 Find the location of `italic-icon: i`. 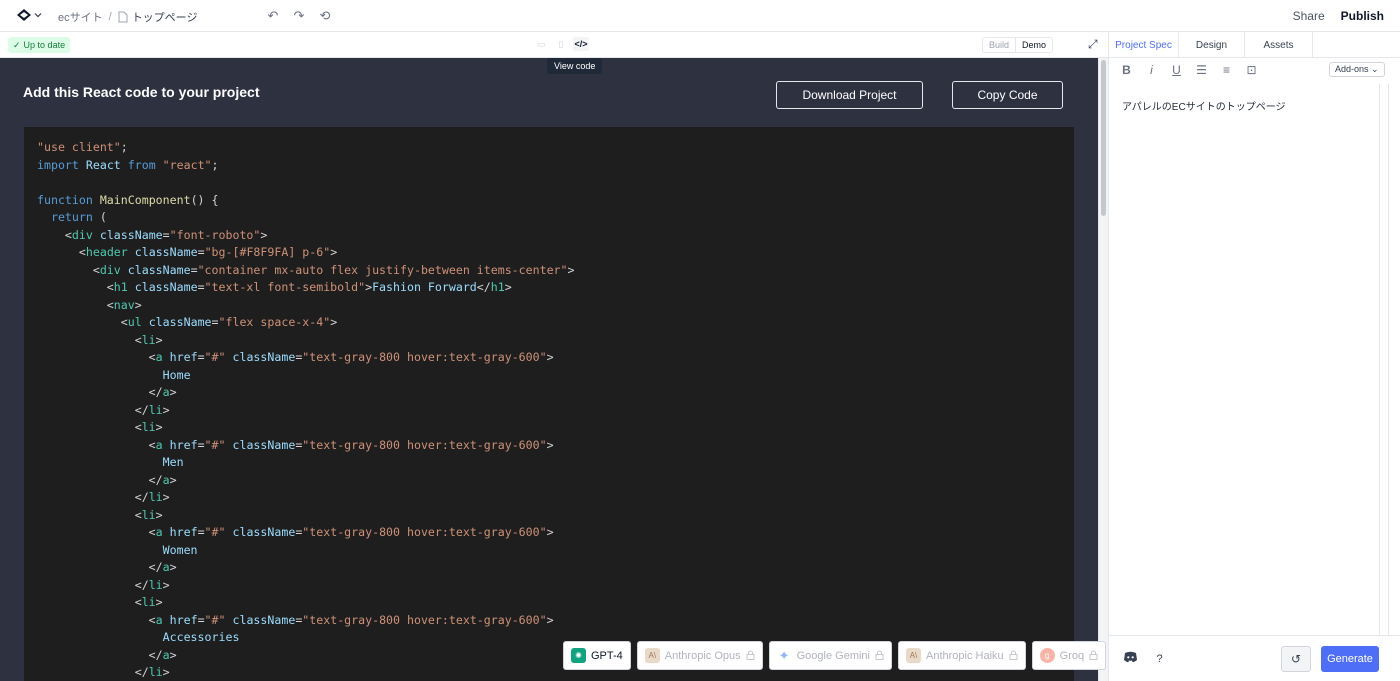

italic-icon: i is located at coordinates (1151, 70).